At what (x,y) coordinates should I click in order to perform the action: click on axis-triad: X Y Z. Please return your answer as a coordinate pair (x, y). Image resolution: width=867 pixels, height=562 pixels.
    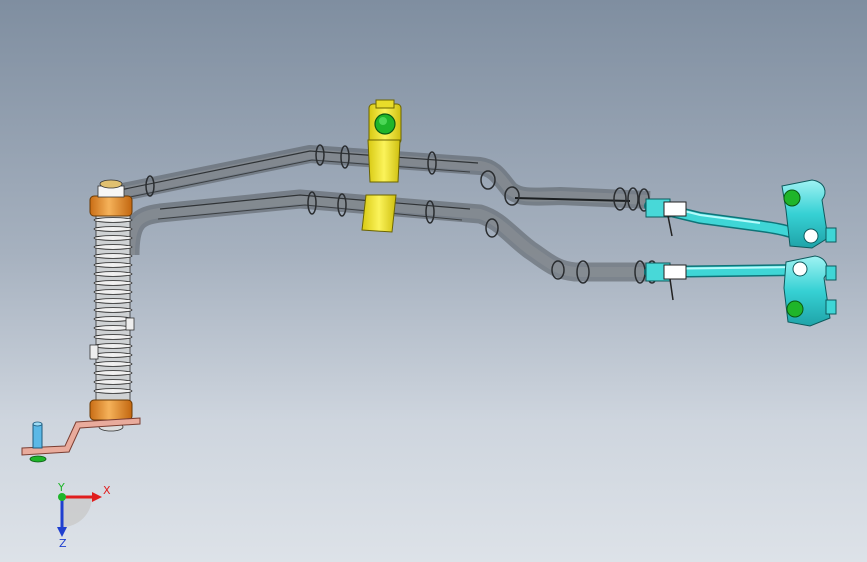
    Looking at the image, I should click on (84, 515).